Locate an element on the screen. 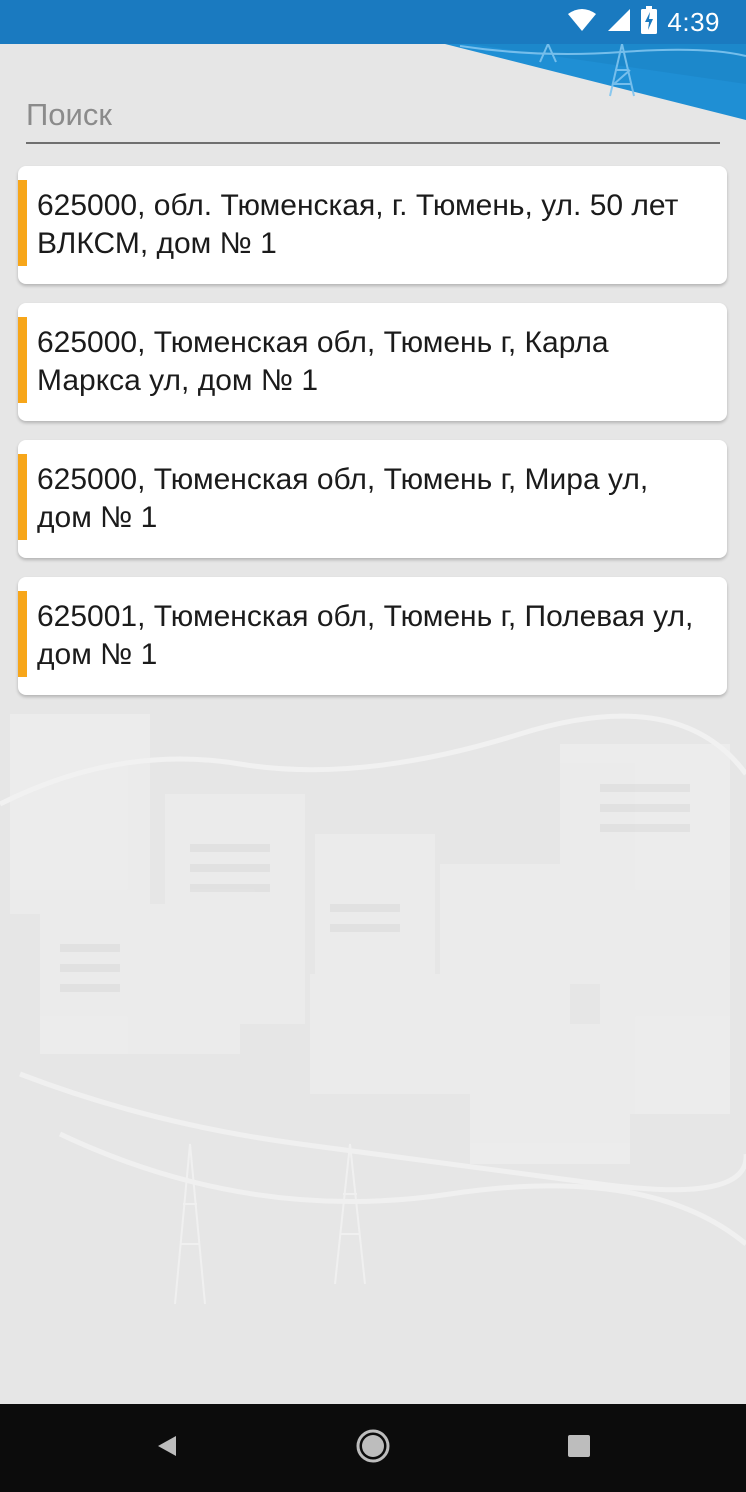  back-icon is located at coordinates (167, 1448).